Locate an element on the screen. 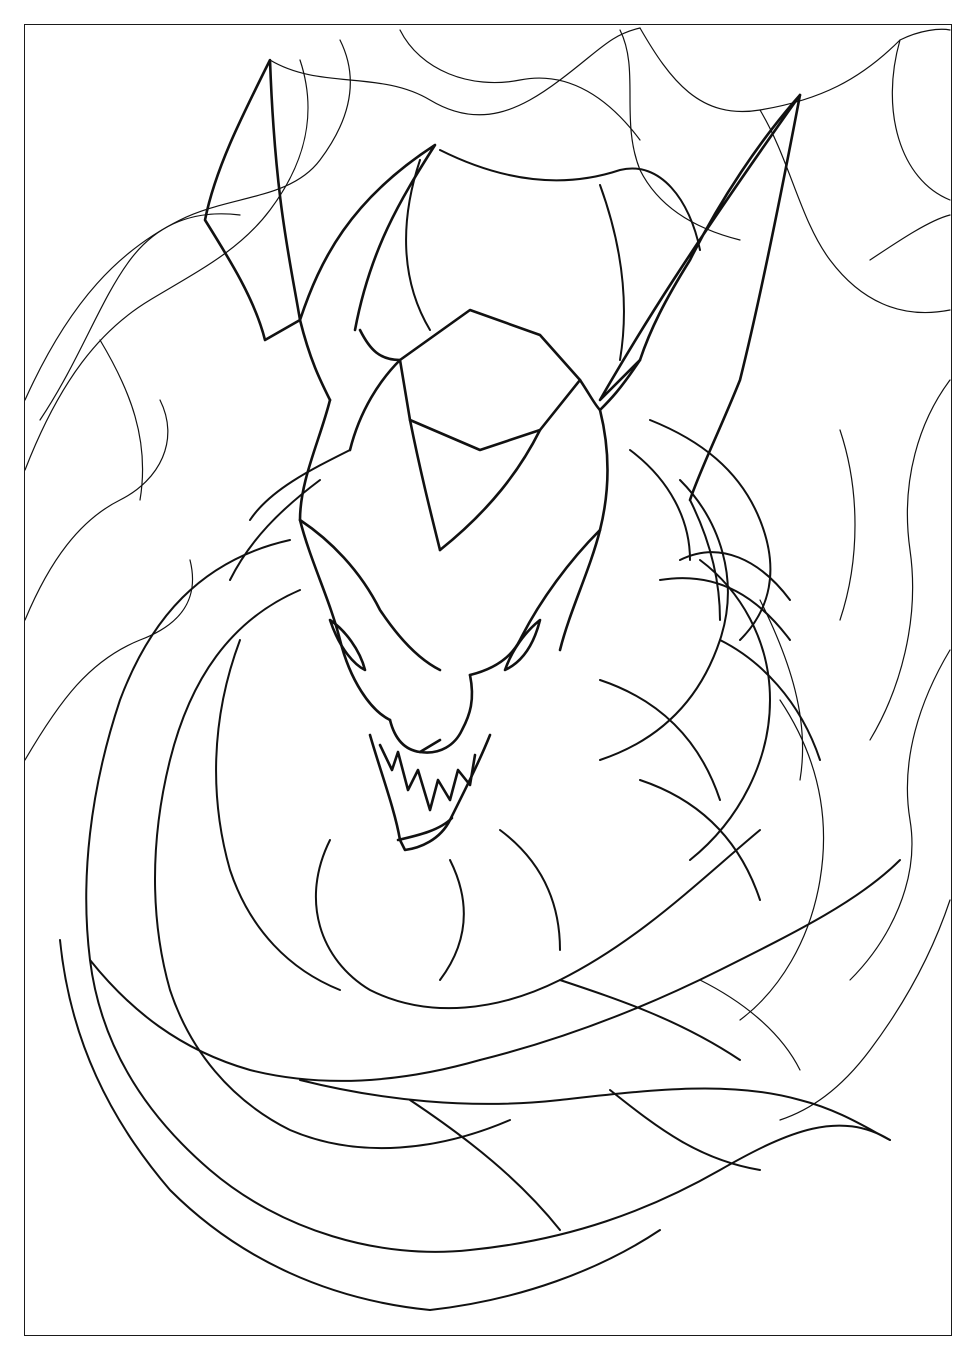 The width and height of the screenshot is (976, 1360). left-horn is located at coordinates (252, 200).